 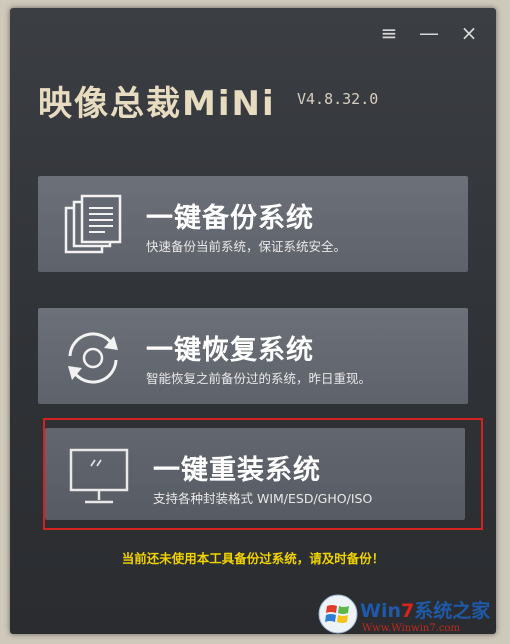 What do you see at coordinates (93, 224) in the screenshot?
I see `documents-icon` at bounding box center [93, 224].